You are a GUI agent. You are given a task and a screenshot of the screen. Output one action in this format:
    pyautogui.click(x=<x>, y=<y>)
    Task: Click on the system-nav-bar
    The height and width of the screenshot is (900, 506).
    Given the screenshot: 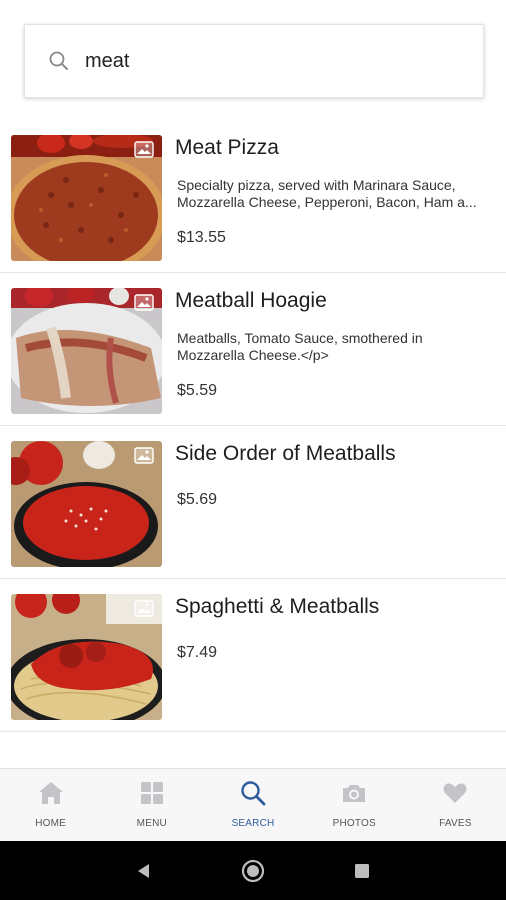 What is the action you would take?
    pyautogui.click(x=253, y=870)
    